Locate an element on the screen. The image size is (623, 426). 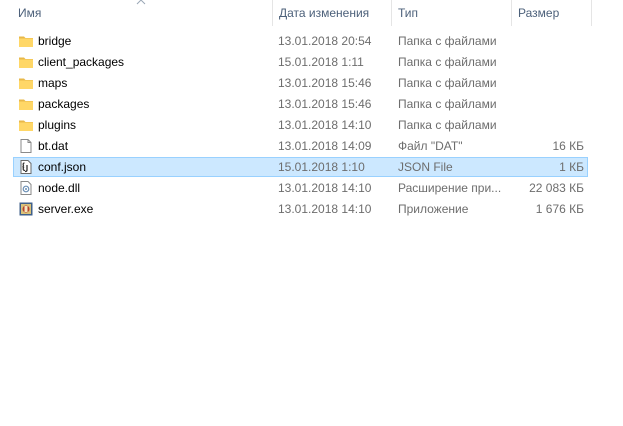
file-size: 16 КБ is located at coordinates (568, 146).